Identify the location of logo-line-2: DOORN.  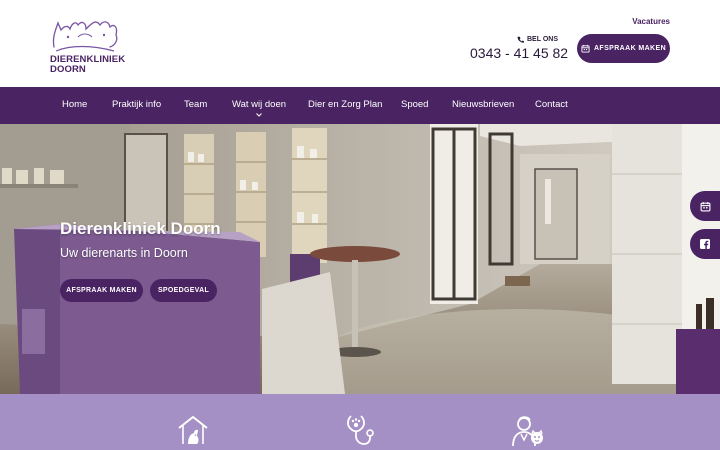
(68, 69).